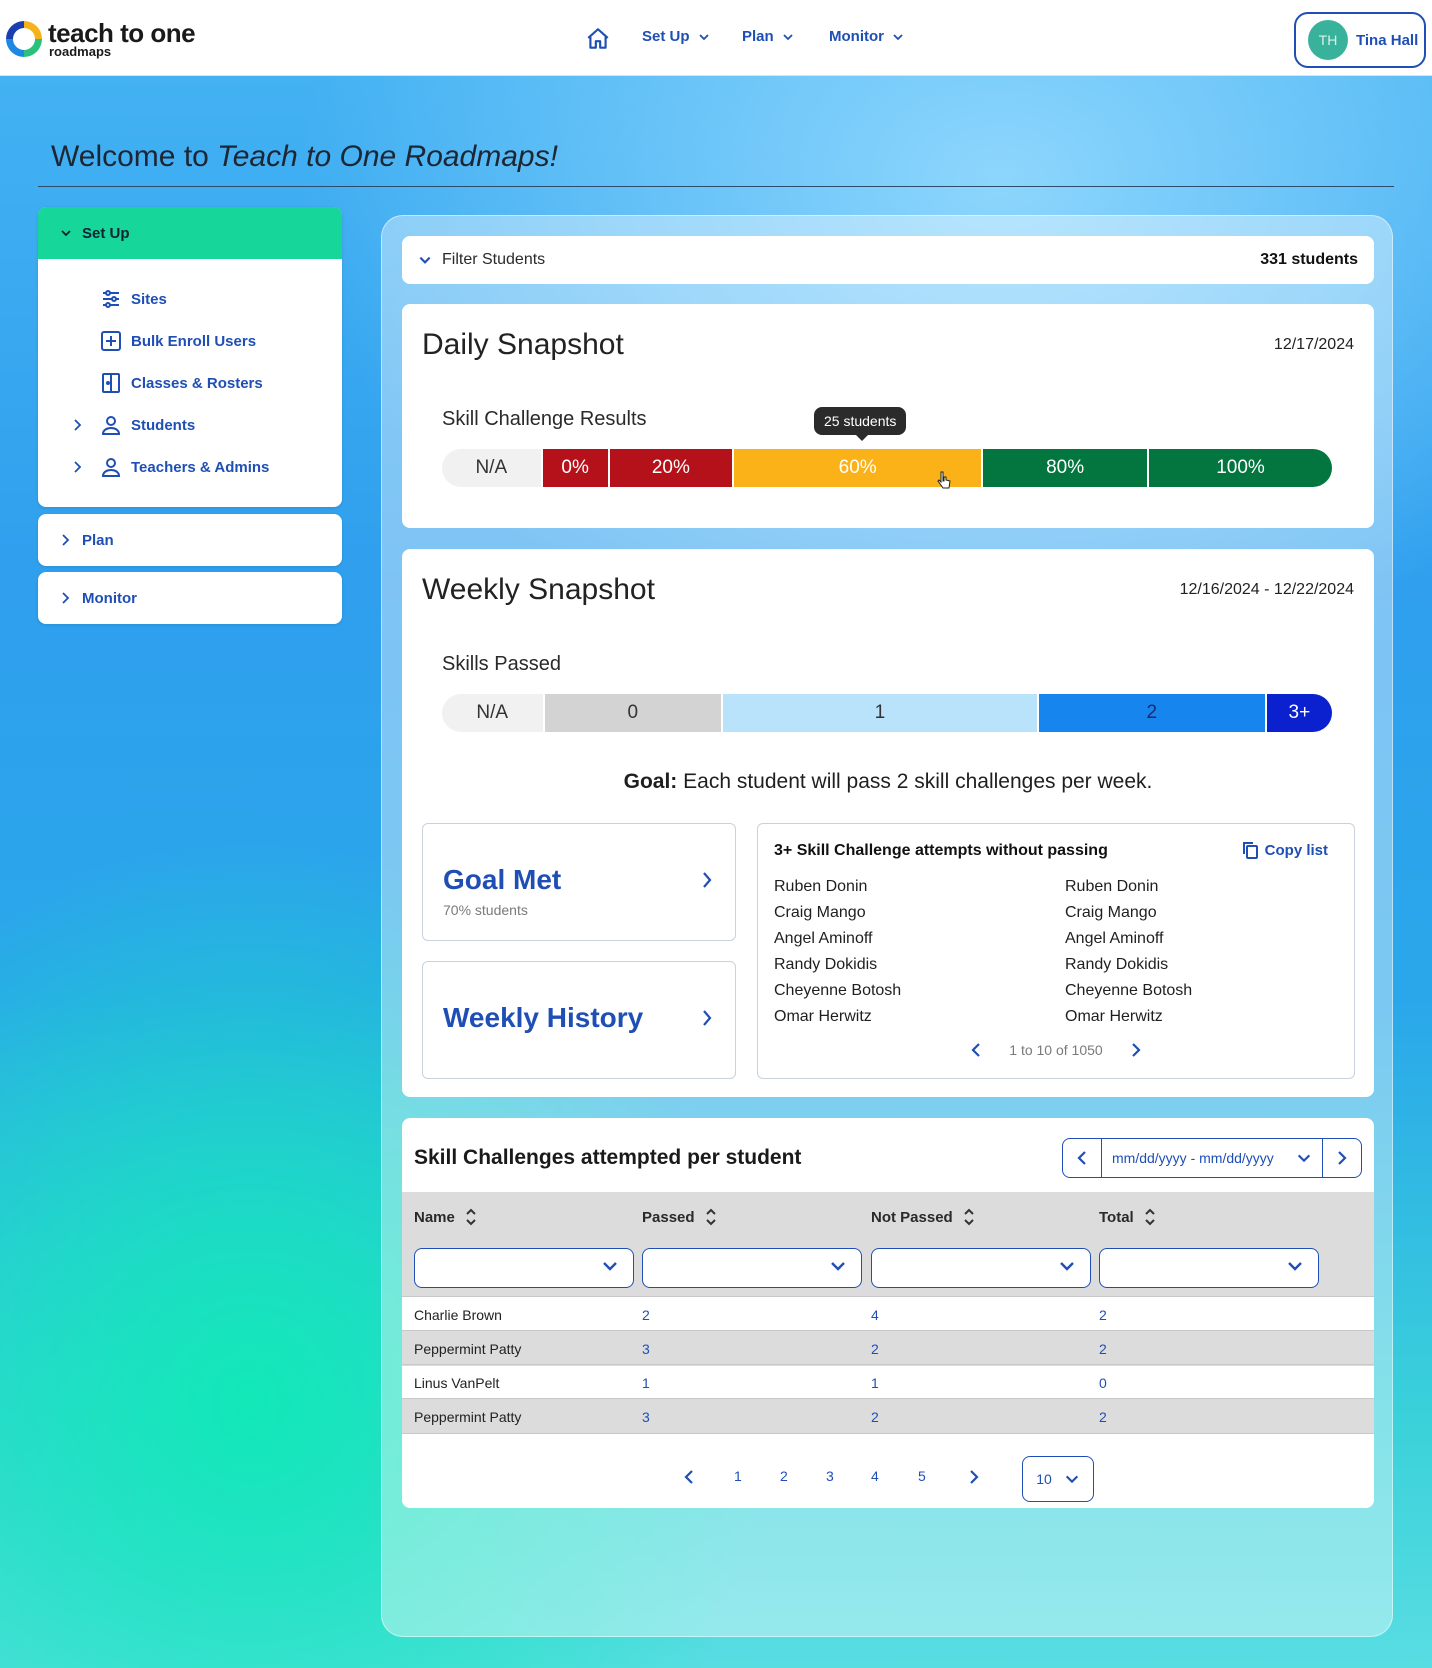 The image size is (1432, 1668). I want to click on page-5-button: 5, so click(922, 1476).